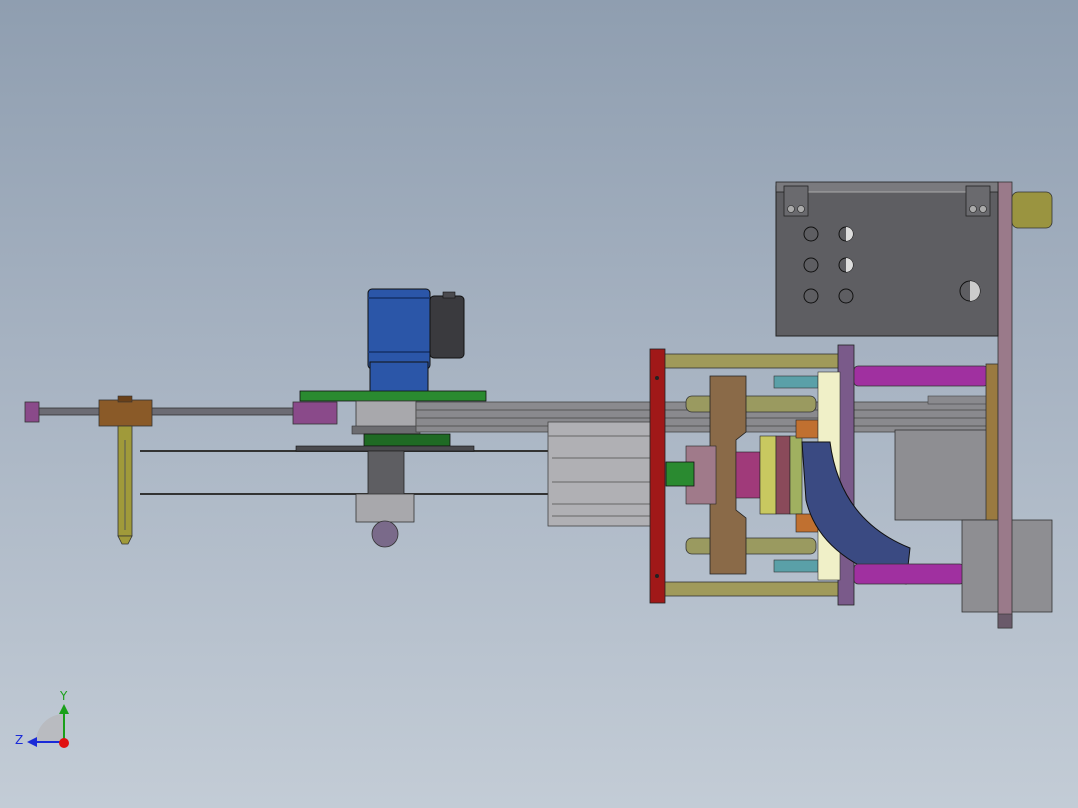 Image resolution: width=1078 pixels, height=808 pixels. Describe the element at coordinates (315, 413) in the screenshot. I see `rod-collar-purple` at that location.